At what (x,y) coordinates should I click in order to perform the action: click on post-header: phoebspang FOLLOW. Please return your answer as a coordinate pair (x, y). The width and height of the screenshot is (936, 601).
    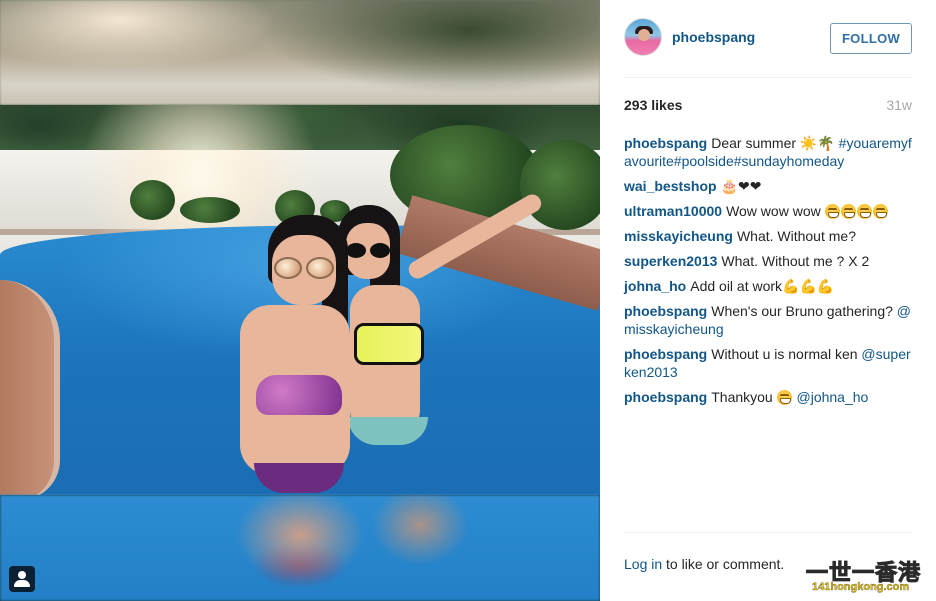
    Looking at the image, I should click on (768, 39).